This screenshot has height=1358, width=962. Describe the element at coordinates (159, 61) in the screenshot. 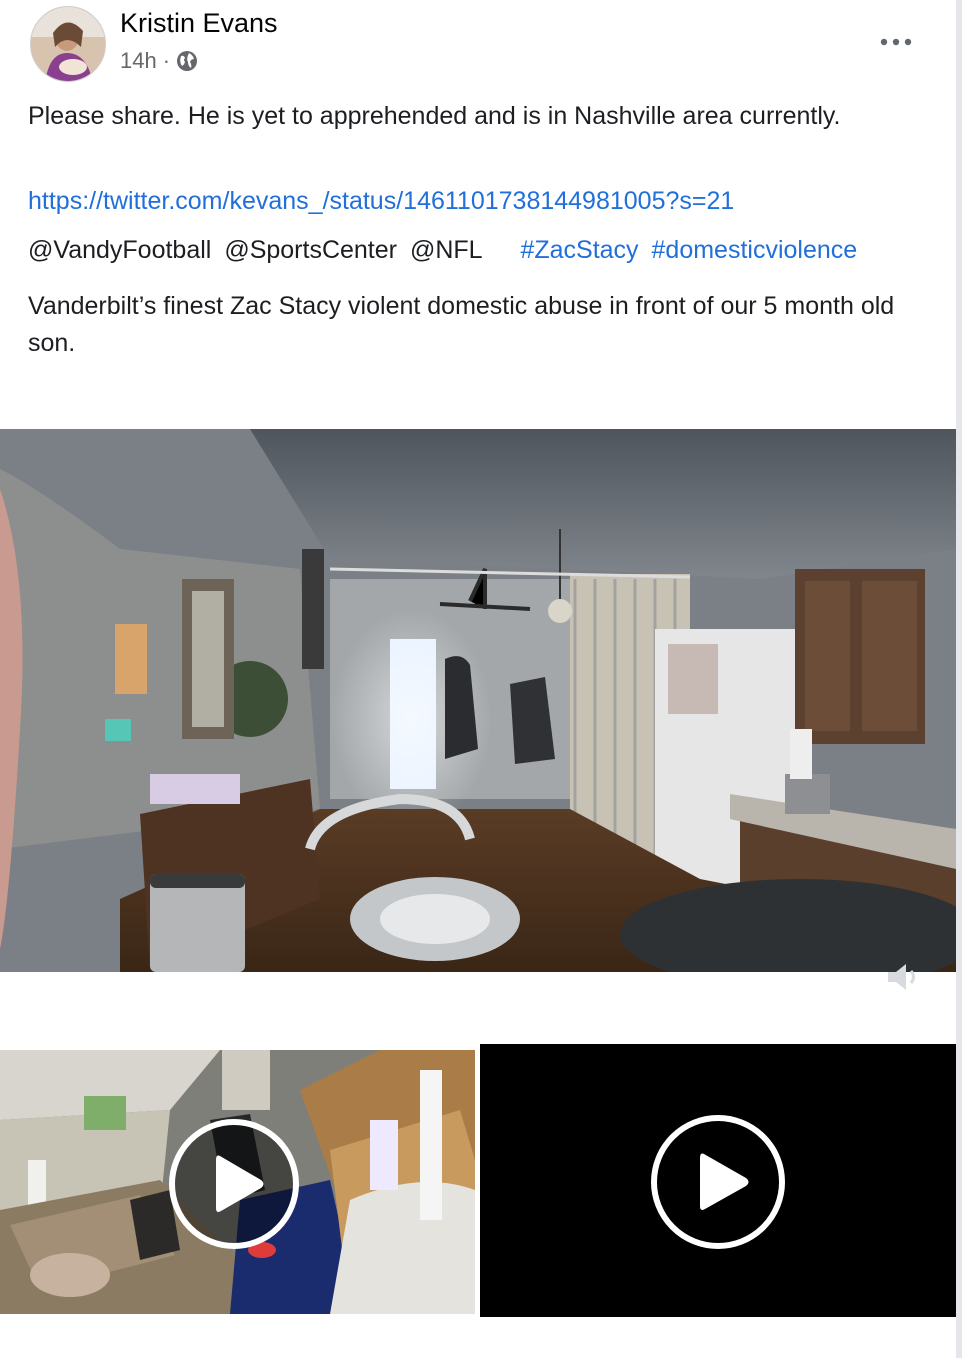

I see `post-meta: 14h ·` at that location.